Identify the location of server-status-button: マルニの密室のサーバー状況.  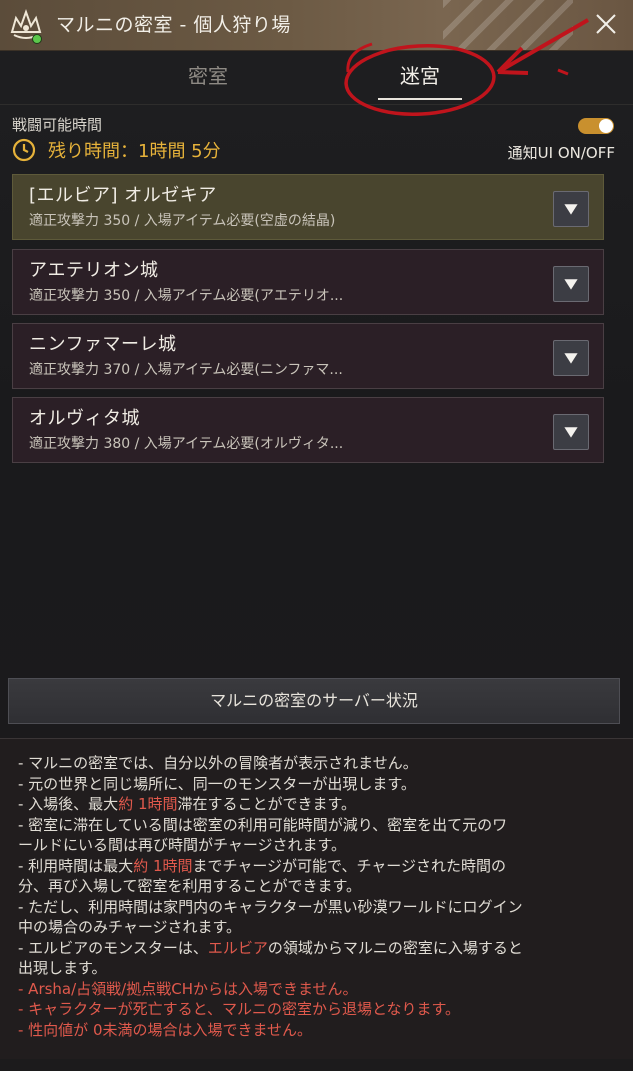
(314, 701).